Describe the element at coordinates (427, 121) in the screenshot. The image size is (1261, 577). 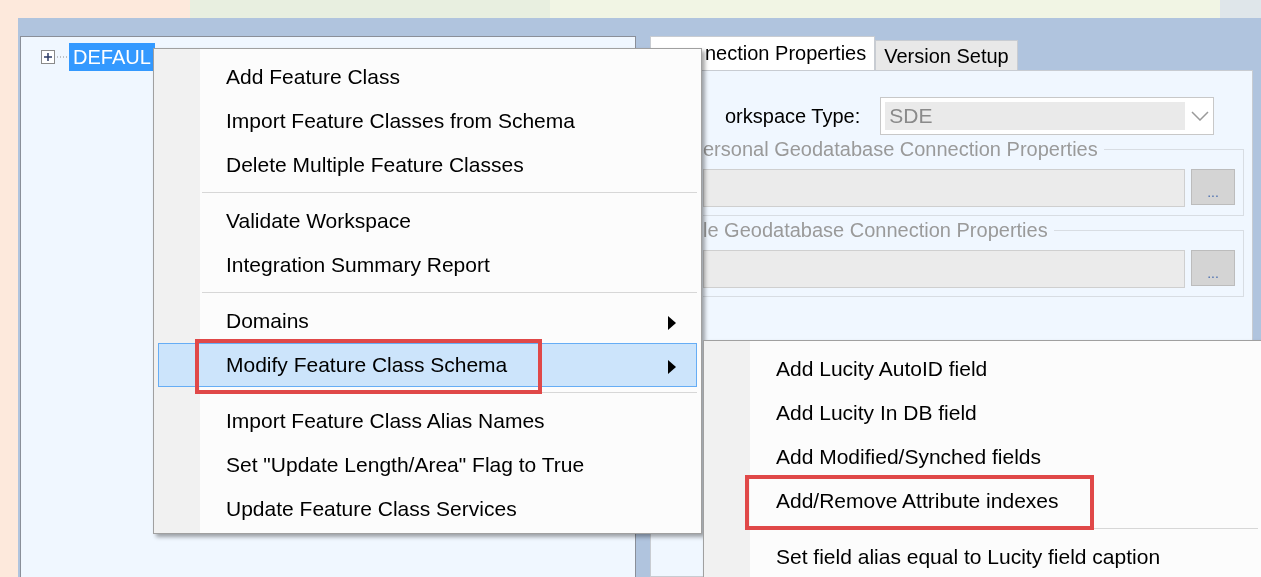
I see `menu-item: Import Feature Classes from Schema` at that location.